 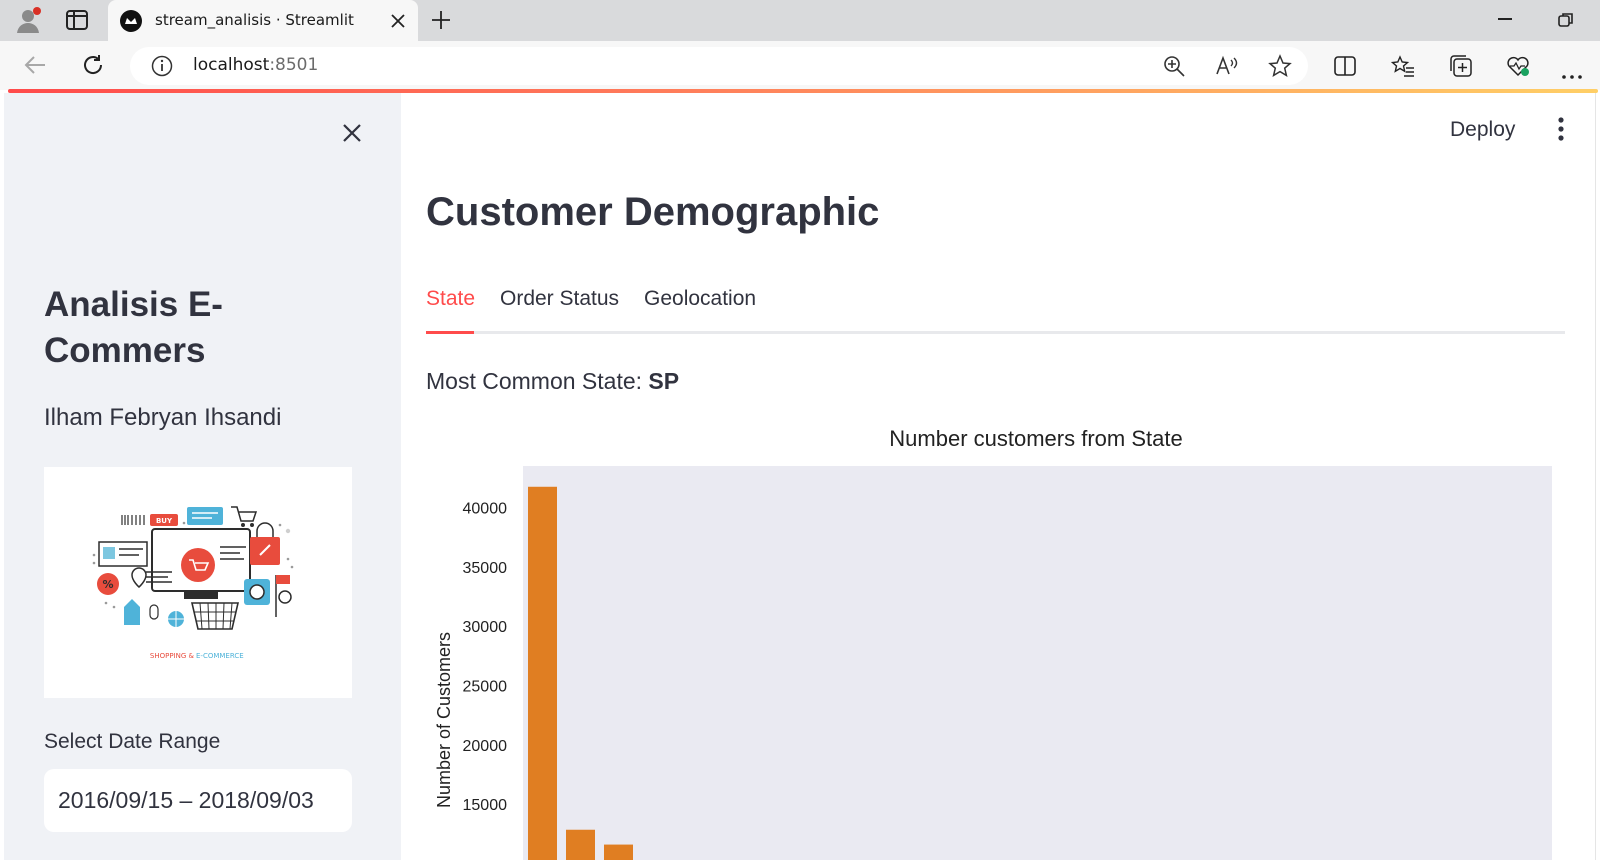 What do you see at coordinates (700, 299) in the screenshot?
I see `tab-geolocation: Geolocation` at bounding box center [700, 299].